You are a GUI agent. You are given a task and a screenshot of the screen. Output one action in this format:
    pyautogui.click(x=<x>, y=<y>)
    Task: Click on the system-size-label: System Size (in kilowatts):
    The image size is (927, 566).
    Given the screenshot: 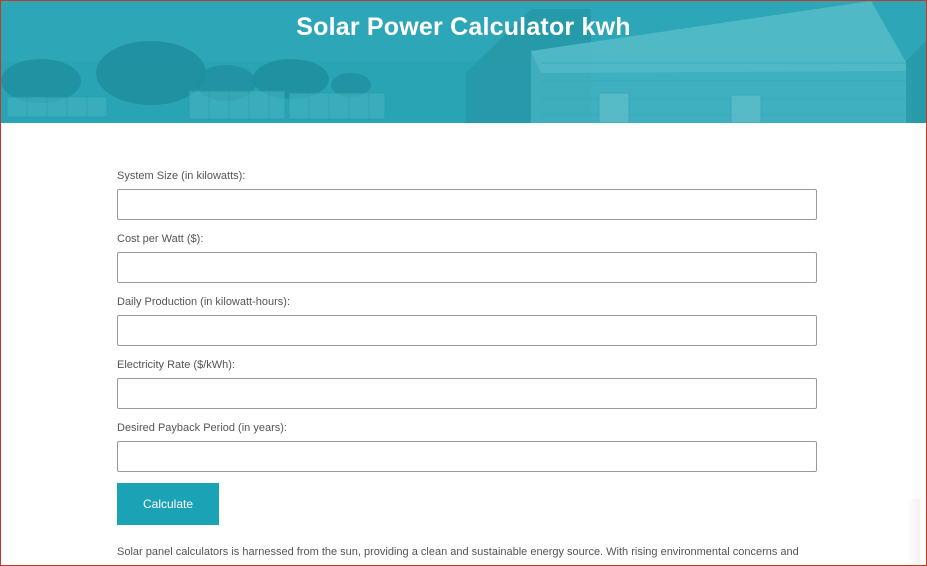 What is the action you would take?
    pyautogui.click(x=181, y=176)
    